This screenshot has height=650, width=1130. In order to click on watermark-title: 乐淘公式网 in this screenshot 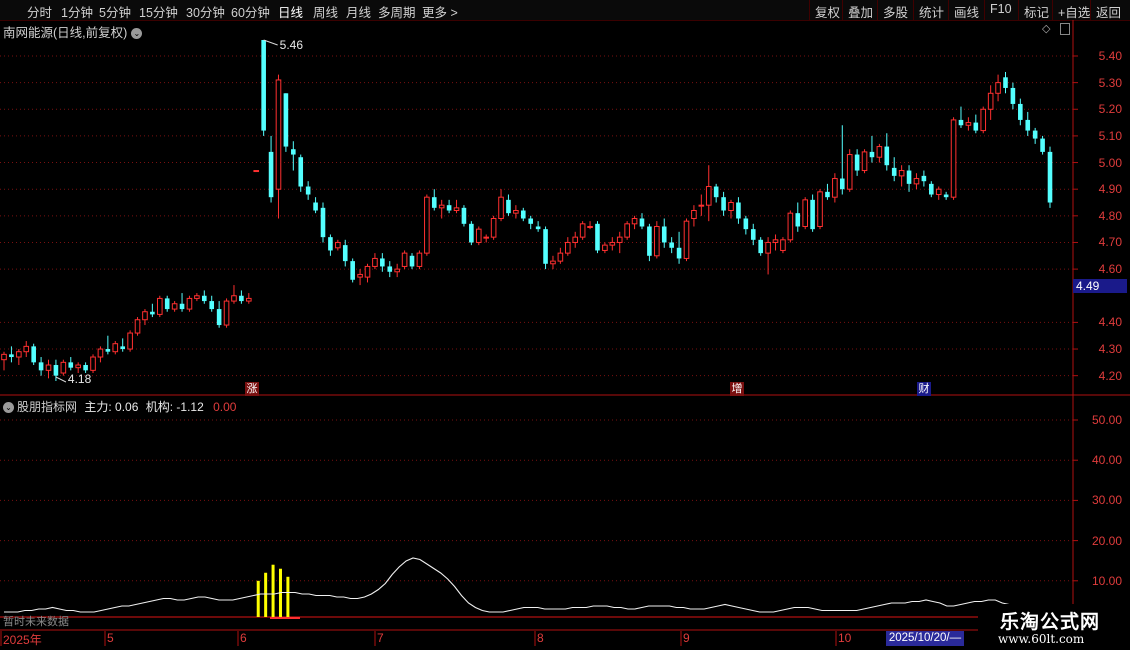, I will do `click(1050, 622)`.